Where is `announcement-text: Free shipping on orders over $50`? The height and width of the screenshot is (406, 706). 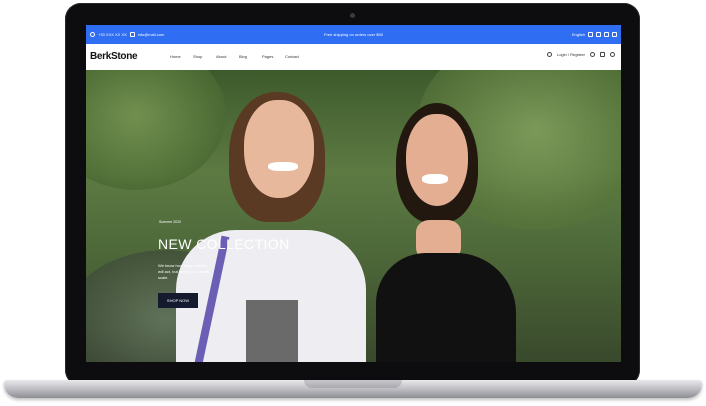 announcement-text: Free shipping on orders over $50 is located at coordinates (353, 34).